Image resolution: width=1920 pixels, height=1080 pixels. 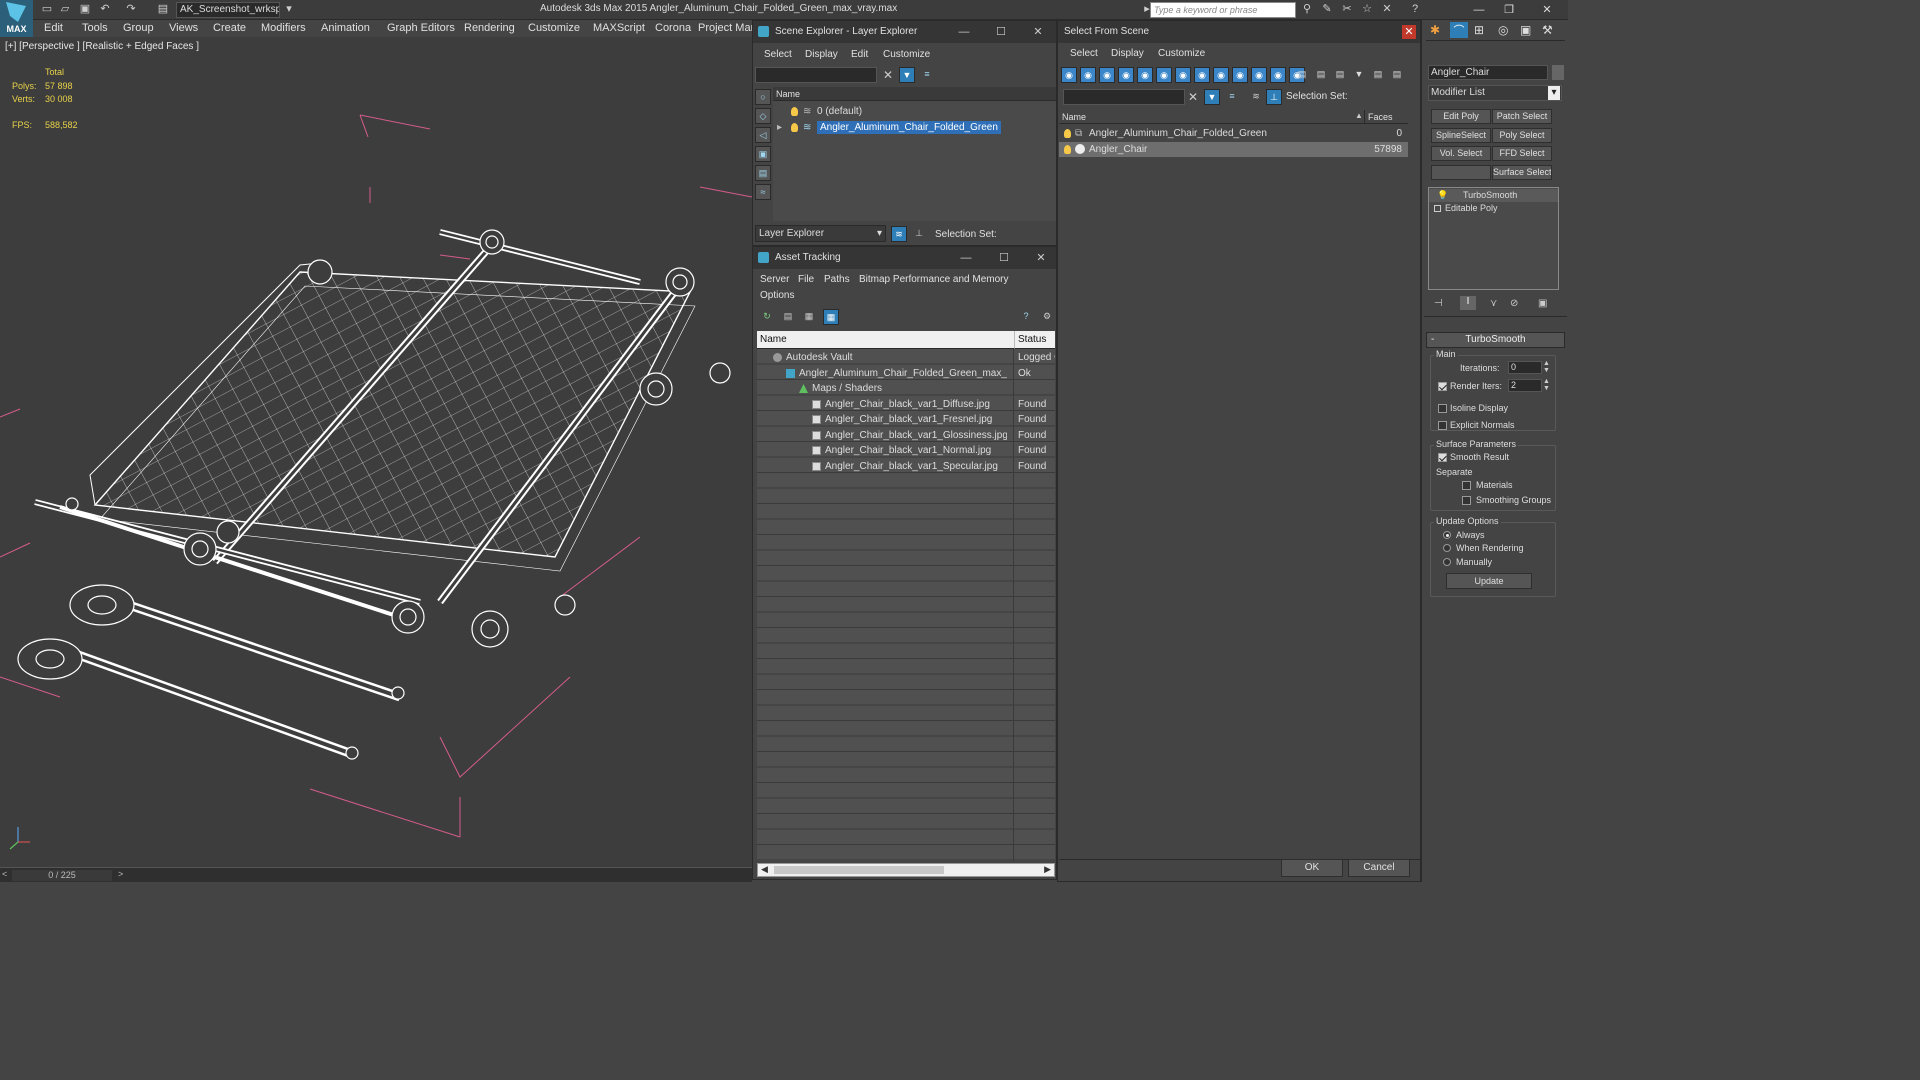 I want to click on asset-row: Angler_Chair_black_var1_Diffuse.jpg Found, so click(x=906, y=404).